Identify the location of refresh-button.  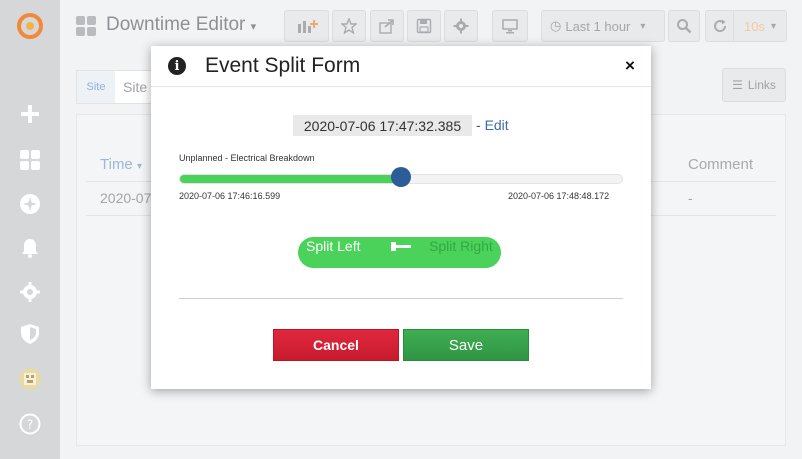
(719, 26).